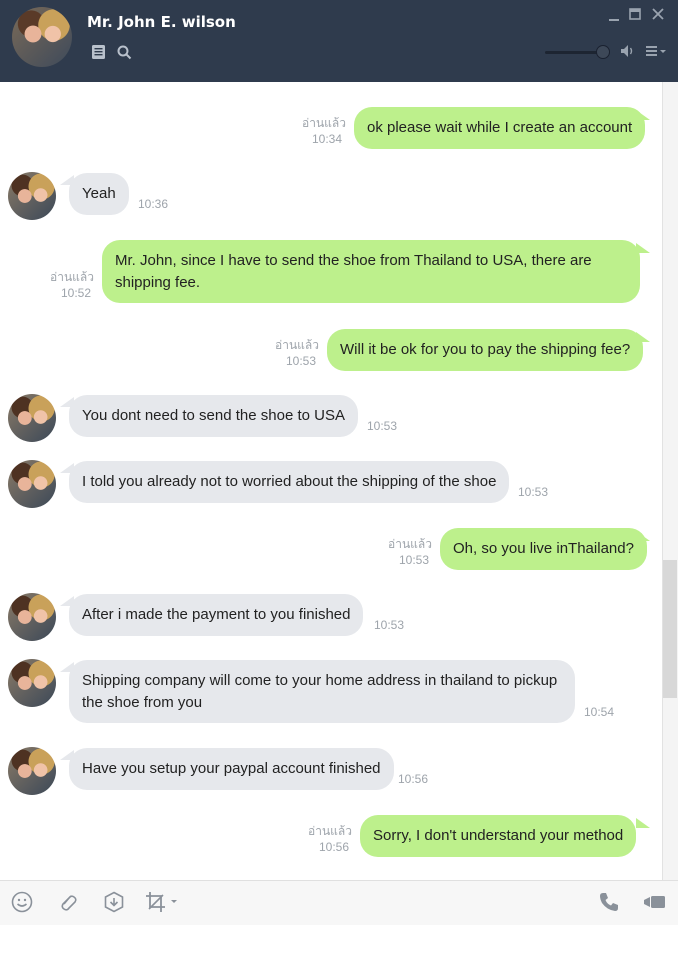  What do you see at coordinates (609, 902) in the screenshot?
I see `call-icon` at bounding box center [609, 902].